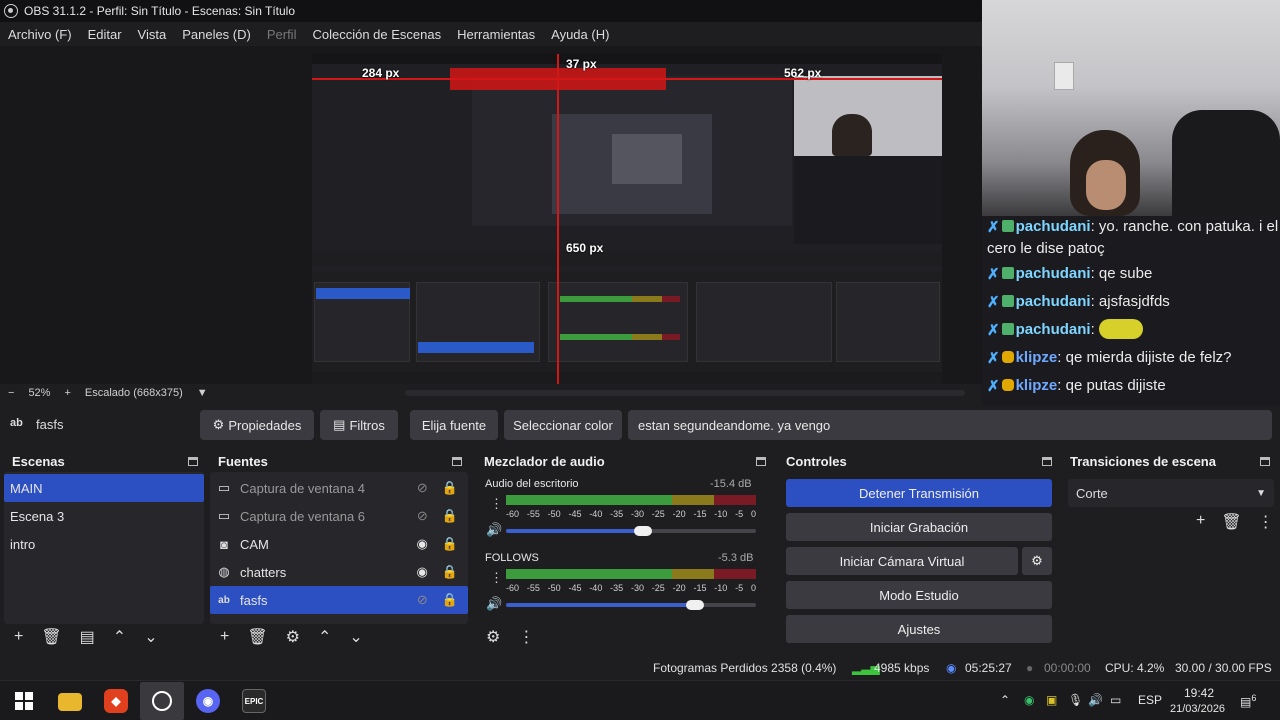  What do you see at coordinates (919, 493) in the screenshot?
I see `stop-stream-button: Detener Transmisión` at bounding box center [919, 493].